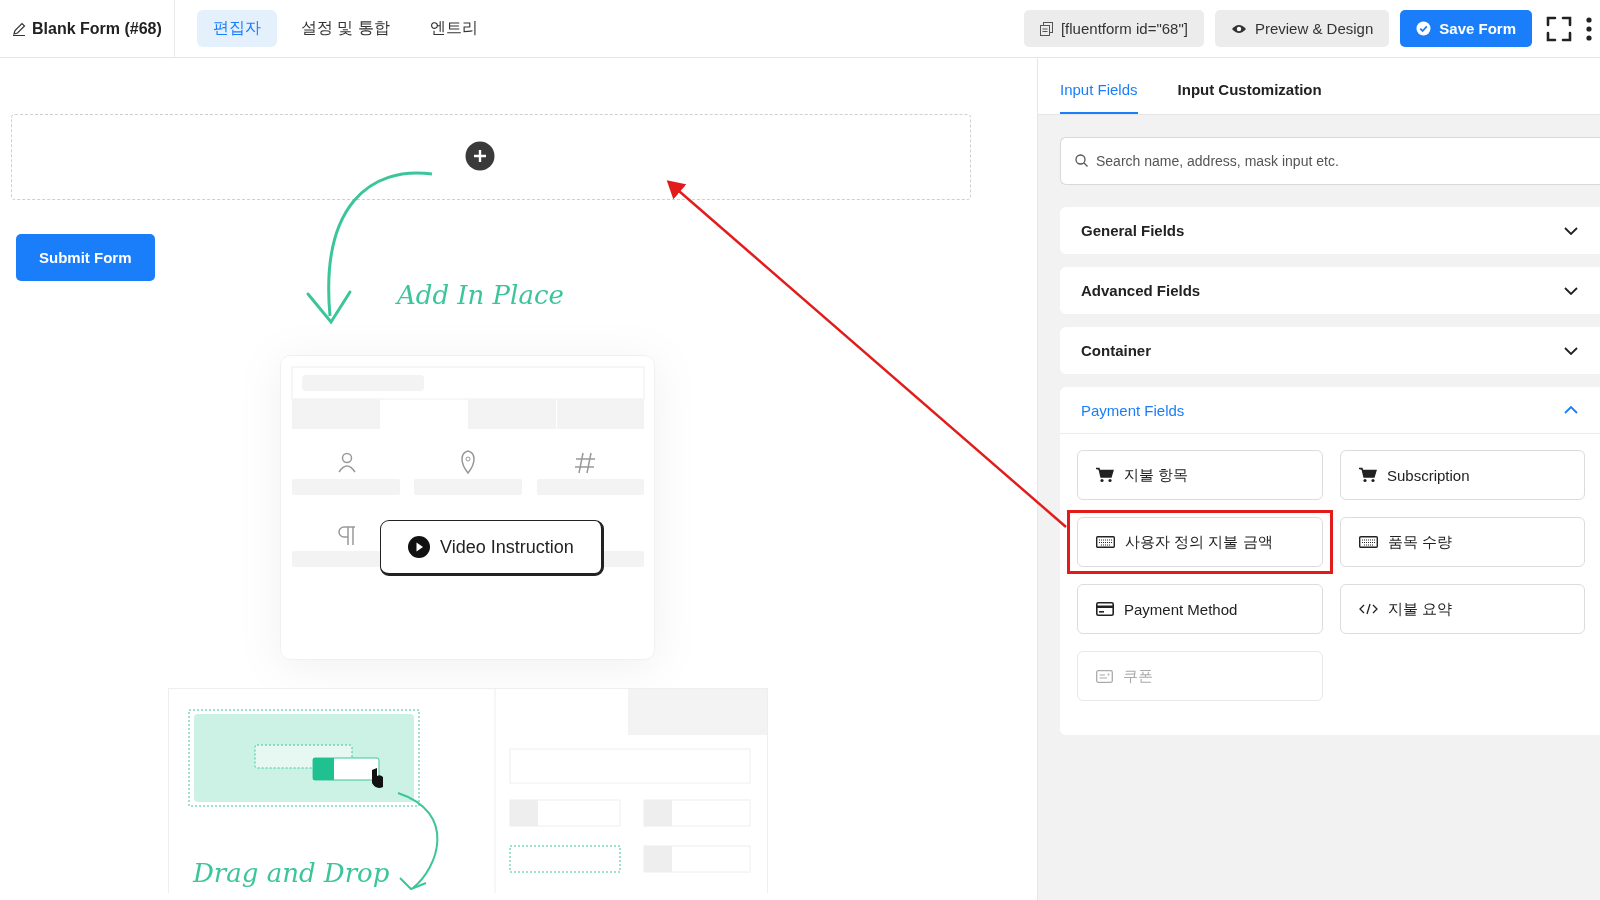 Image resolution: width=1600 pixels, height=900 pixels. Describe the element at coordinates (1462, 609) in the screenshot. I see `field-item: 지불 요약` at that location.